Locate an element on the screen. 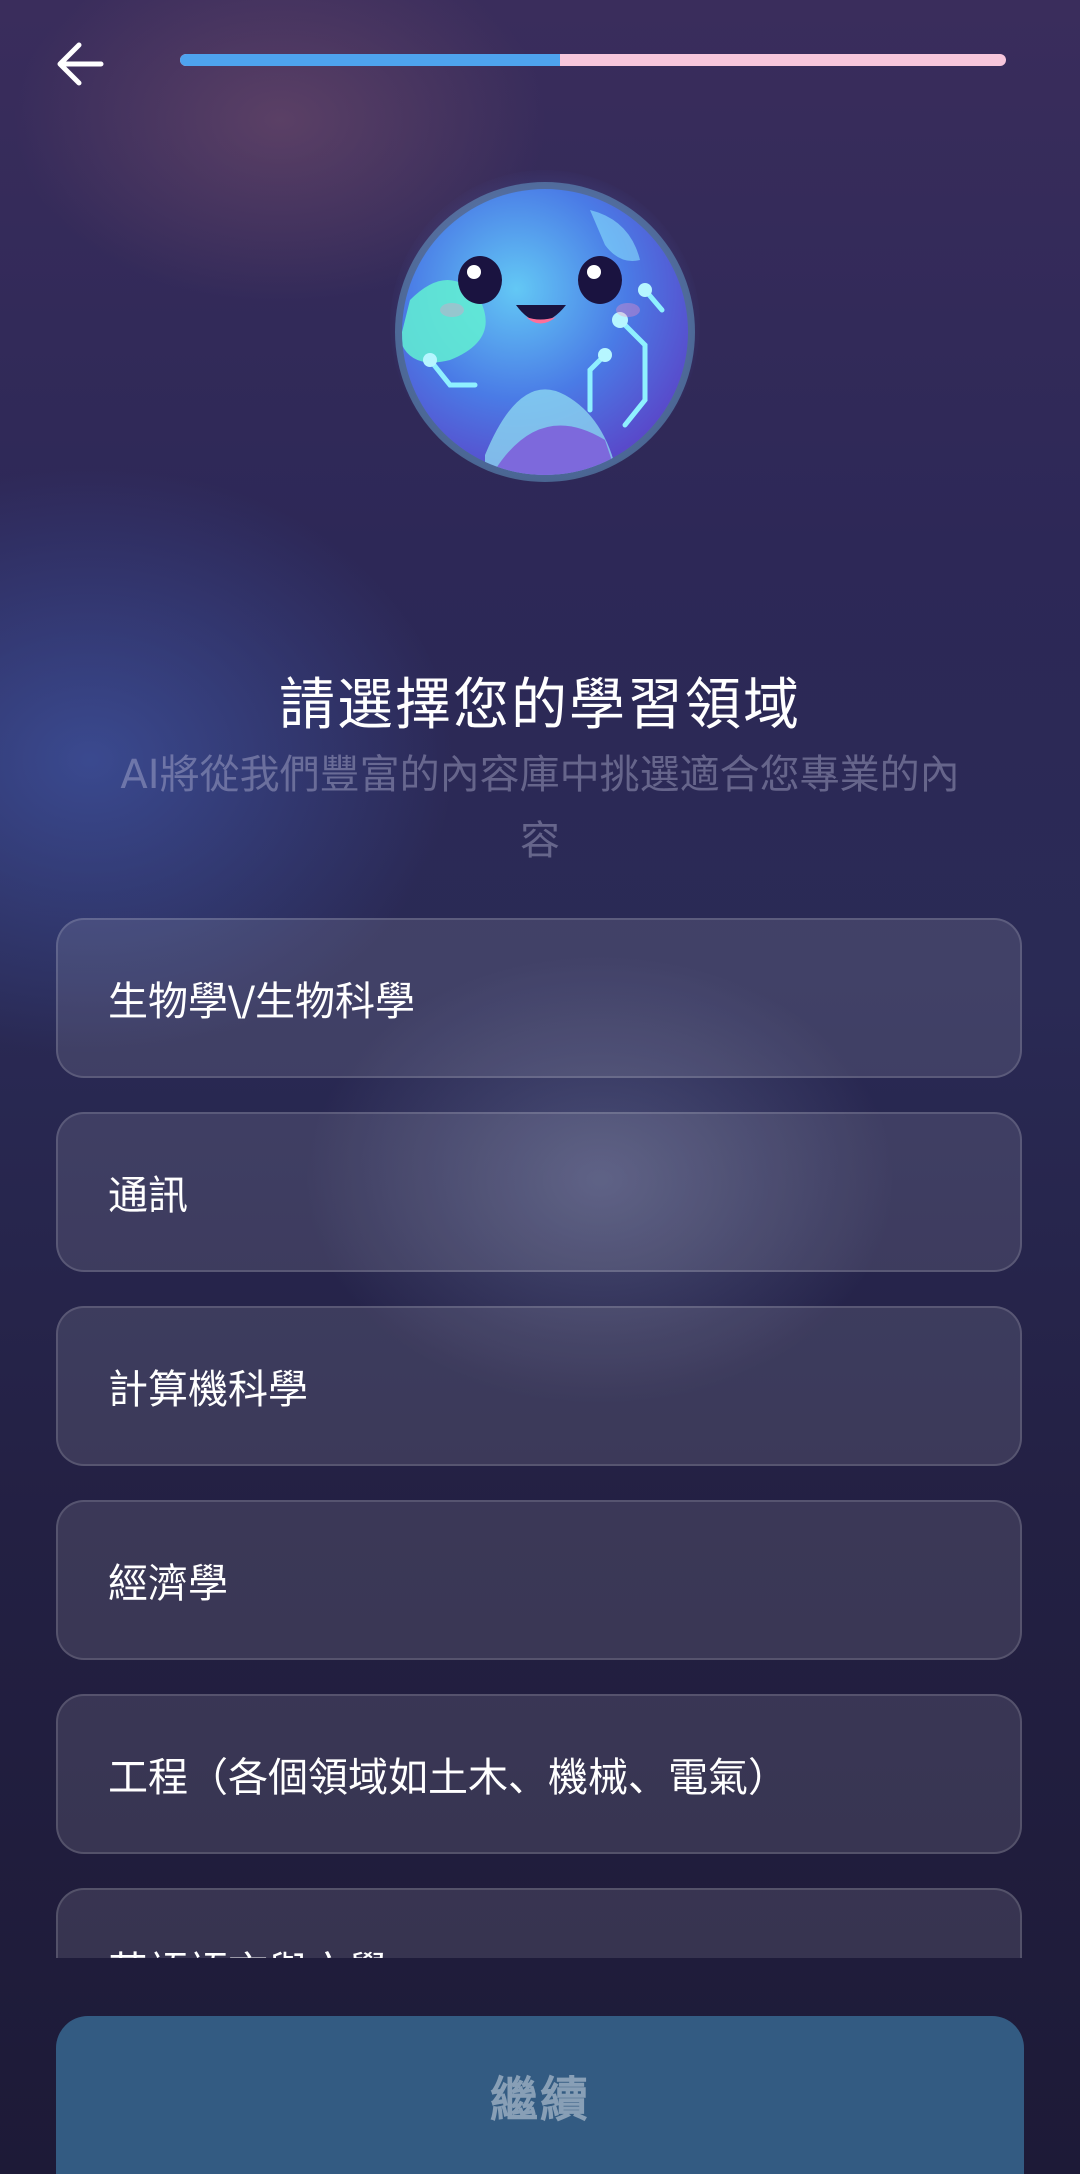  option-economics: 經濟學 is located at coordinates (539, 1580).